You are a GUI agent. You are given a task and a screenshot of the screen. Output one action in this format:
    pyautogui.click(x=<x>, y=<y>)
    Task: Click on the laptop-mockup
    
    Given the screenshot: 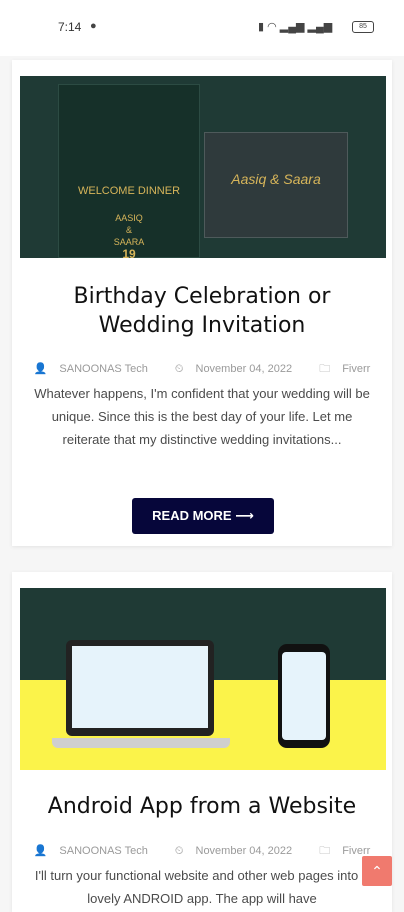 What is the action you would take?
    pyautogui.click(x=140, y=688)
    